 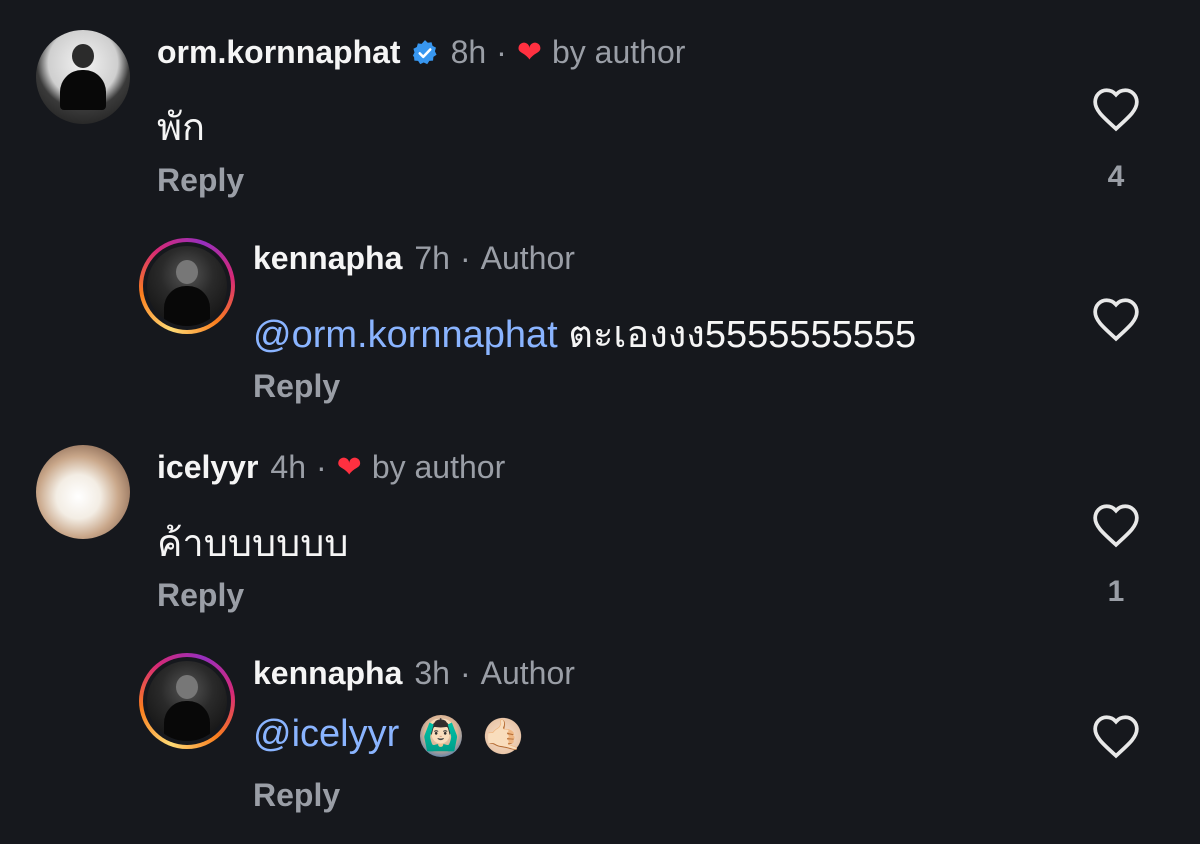 What do you see at coordinates (405, 335) in the screenshot?
I see `mention-link: @orm.kornnaphat` at bounding box center [405, 335].